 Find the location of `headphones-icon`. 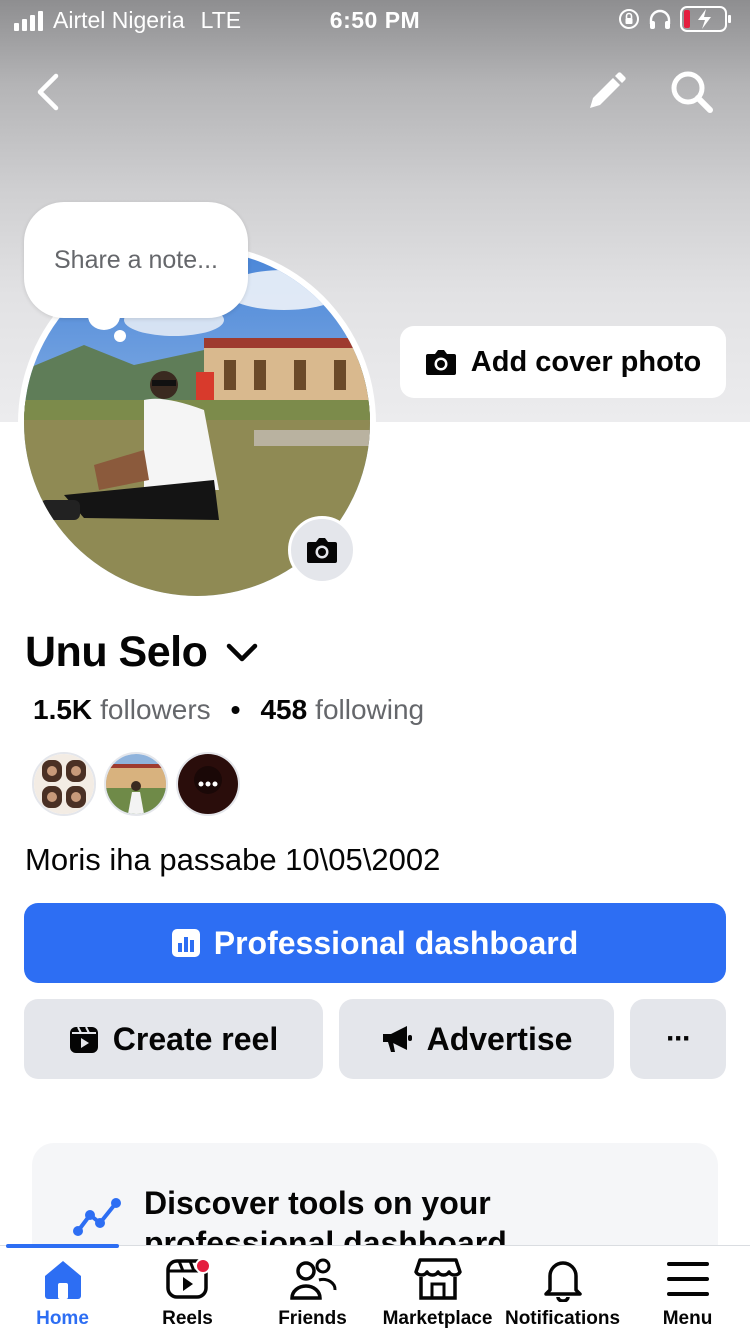

headphones-icon is located at coordinates (660, 19).